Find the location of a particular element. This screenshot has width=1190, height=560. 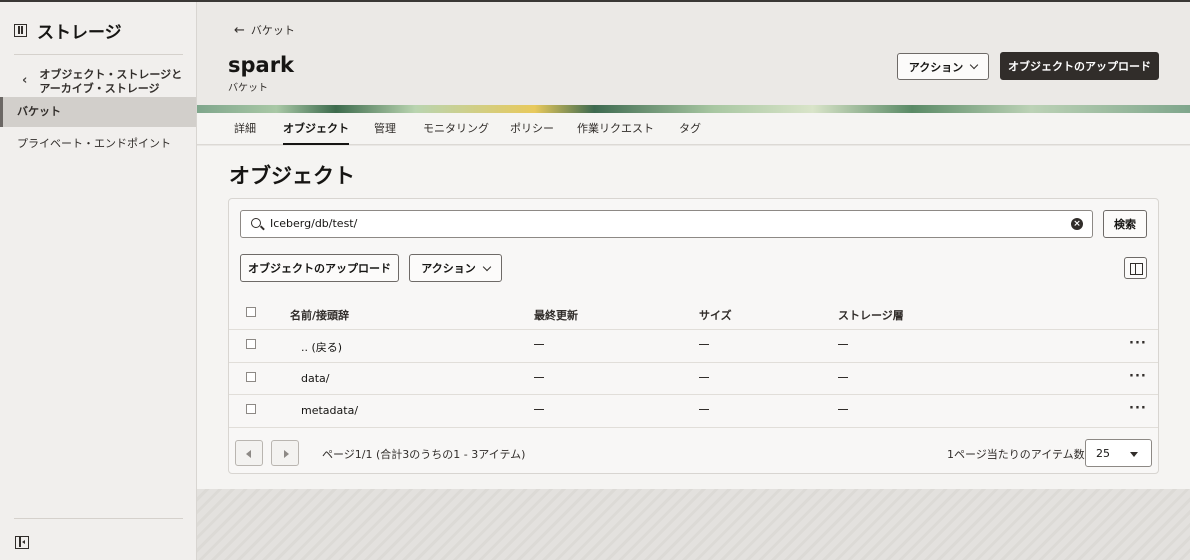

decorative-footer is located at coordinates (693, 524).